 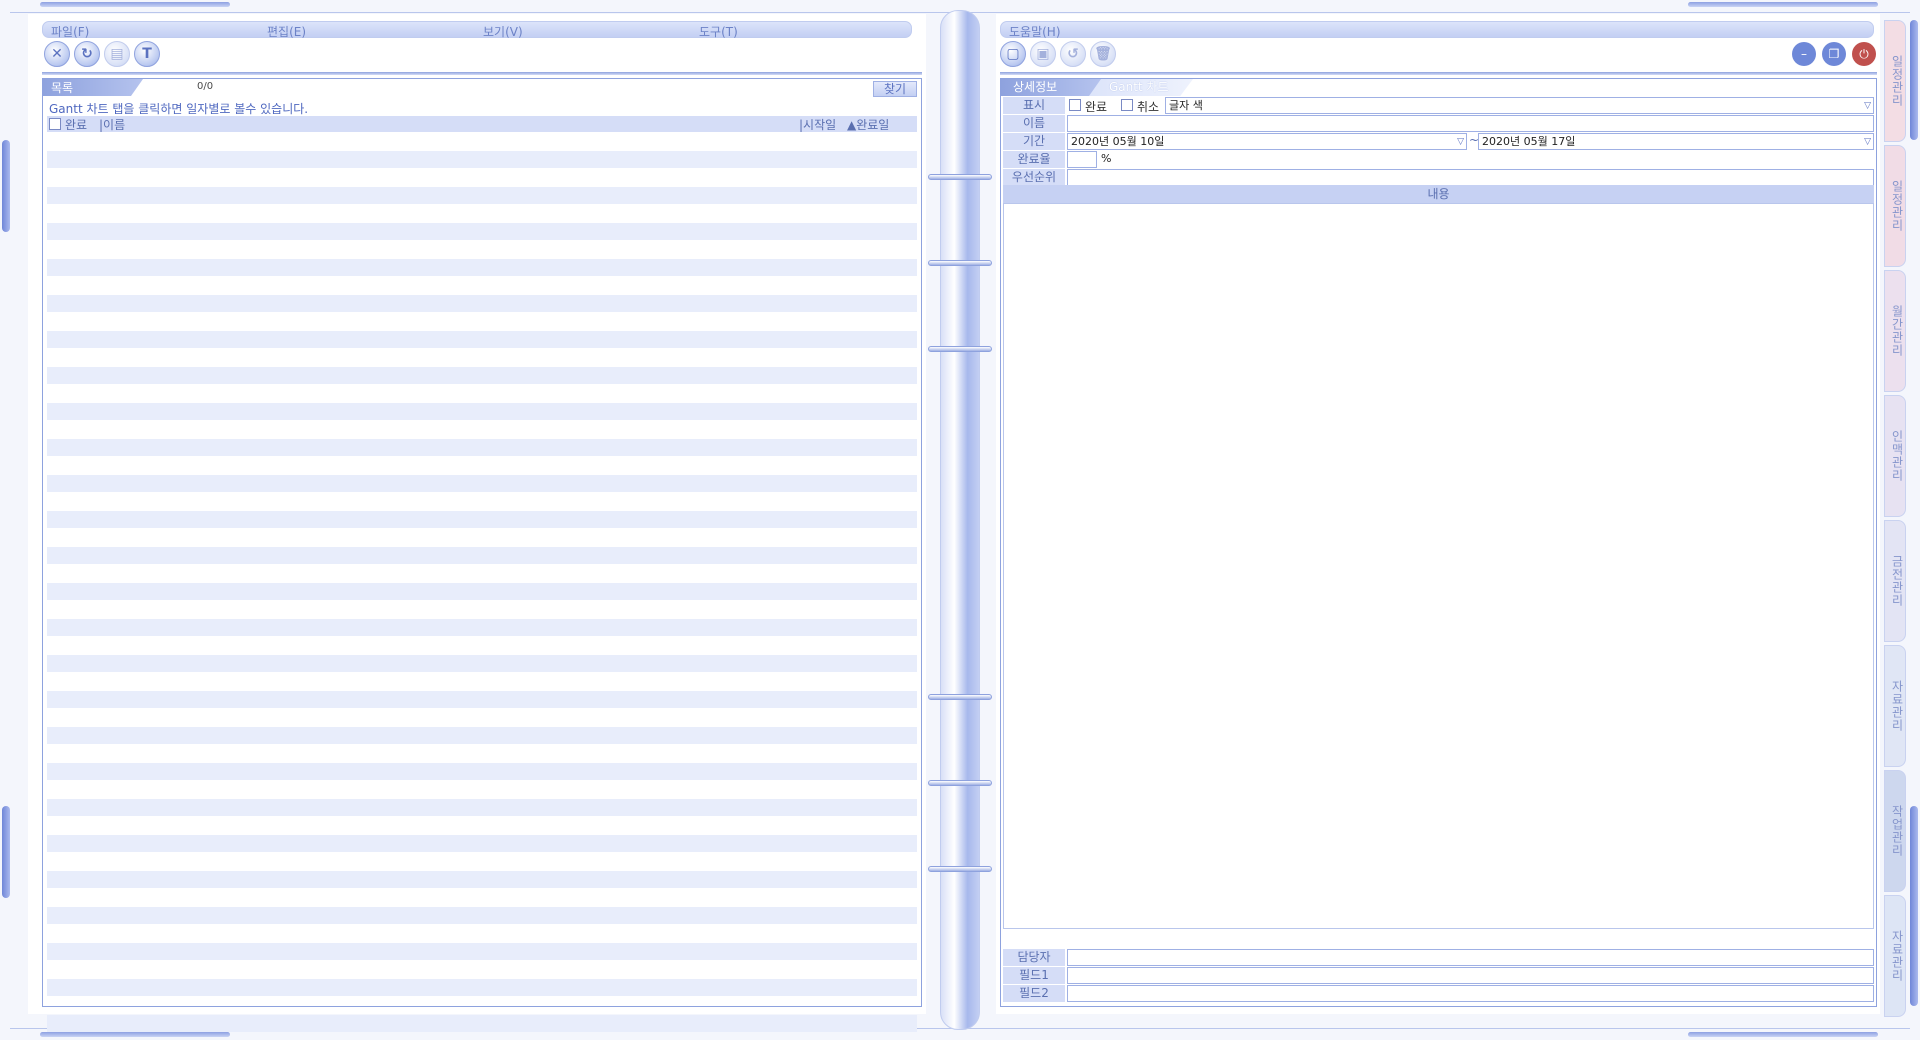 What do you see at coordinates (117, 54) in the screenshot?
I see `print-icon: ▤` at bounding box center [117, 54].